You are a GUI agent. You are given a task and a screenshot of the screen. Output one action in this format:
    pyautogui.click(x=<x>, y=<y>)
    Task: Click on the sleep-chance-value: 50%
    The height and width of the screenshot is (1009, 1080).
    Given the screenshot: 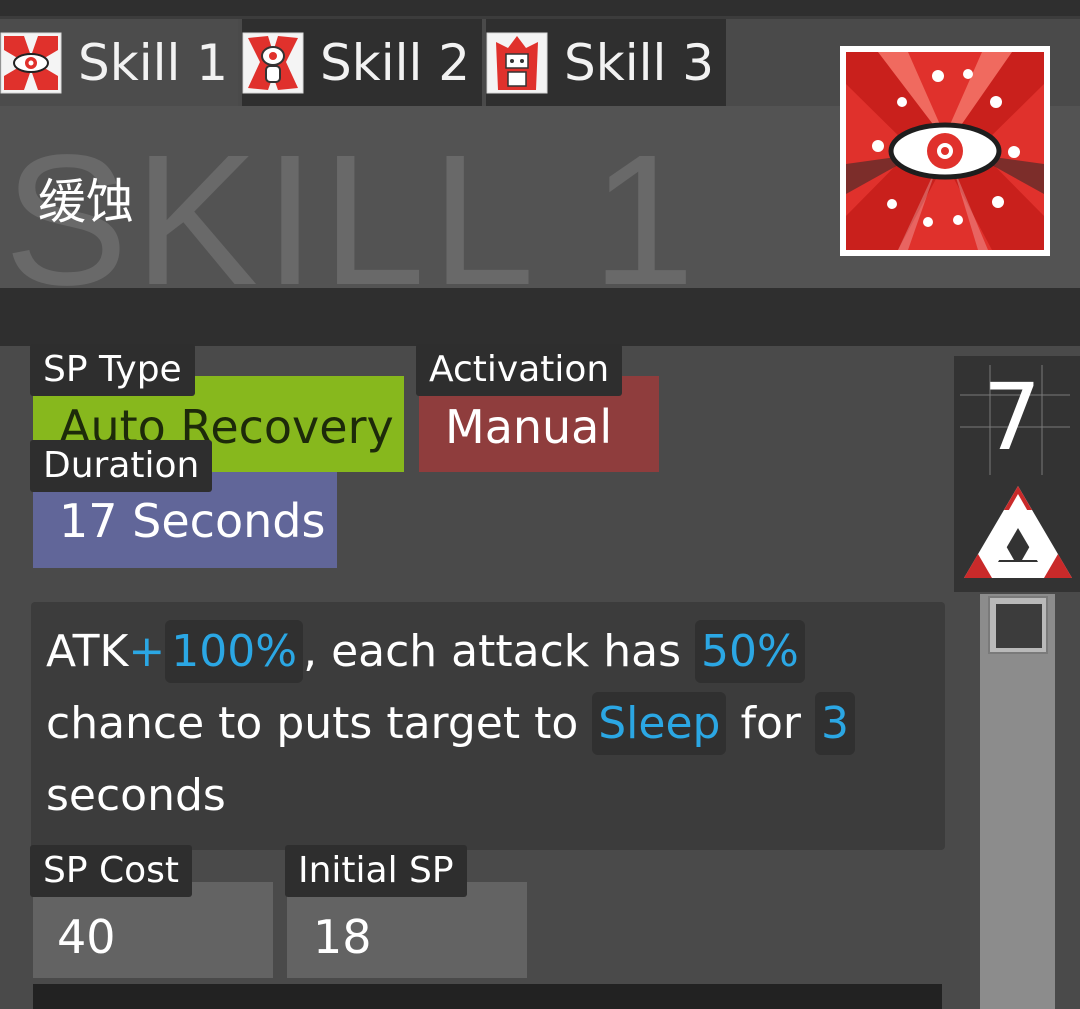 What is the action you would take?
    pyautogui.click(x=750, y=651)
    